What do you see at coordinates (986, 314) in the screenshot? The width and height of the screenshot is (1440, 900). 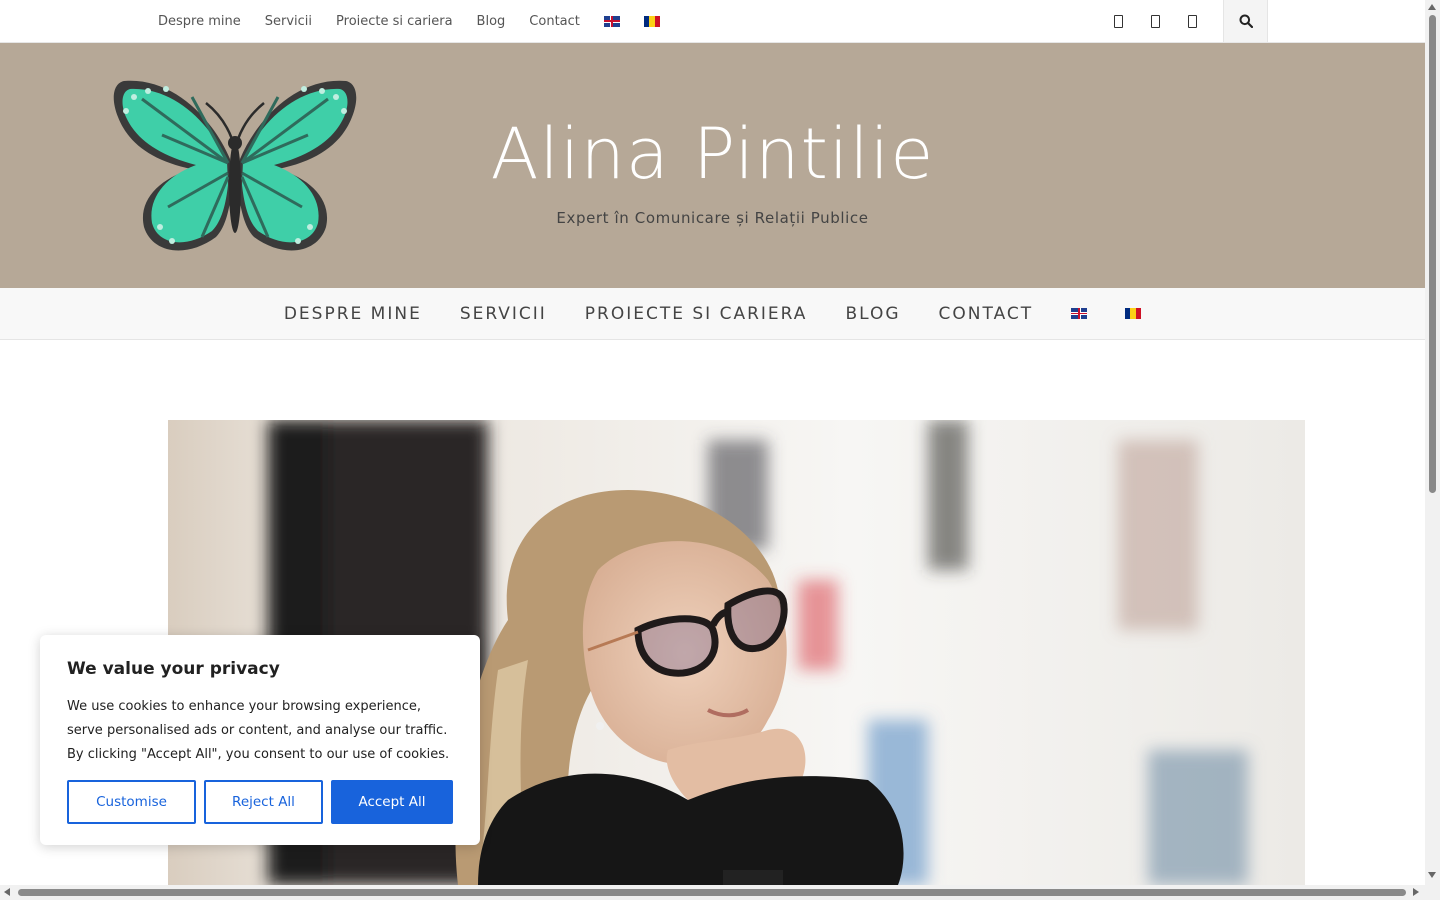 I see `main-nav-contact: CONTACT` at bounding box center [986, 314].